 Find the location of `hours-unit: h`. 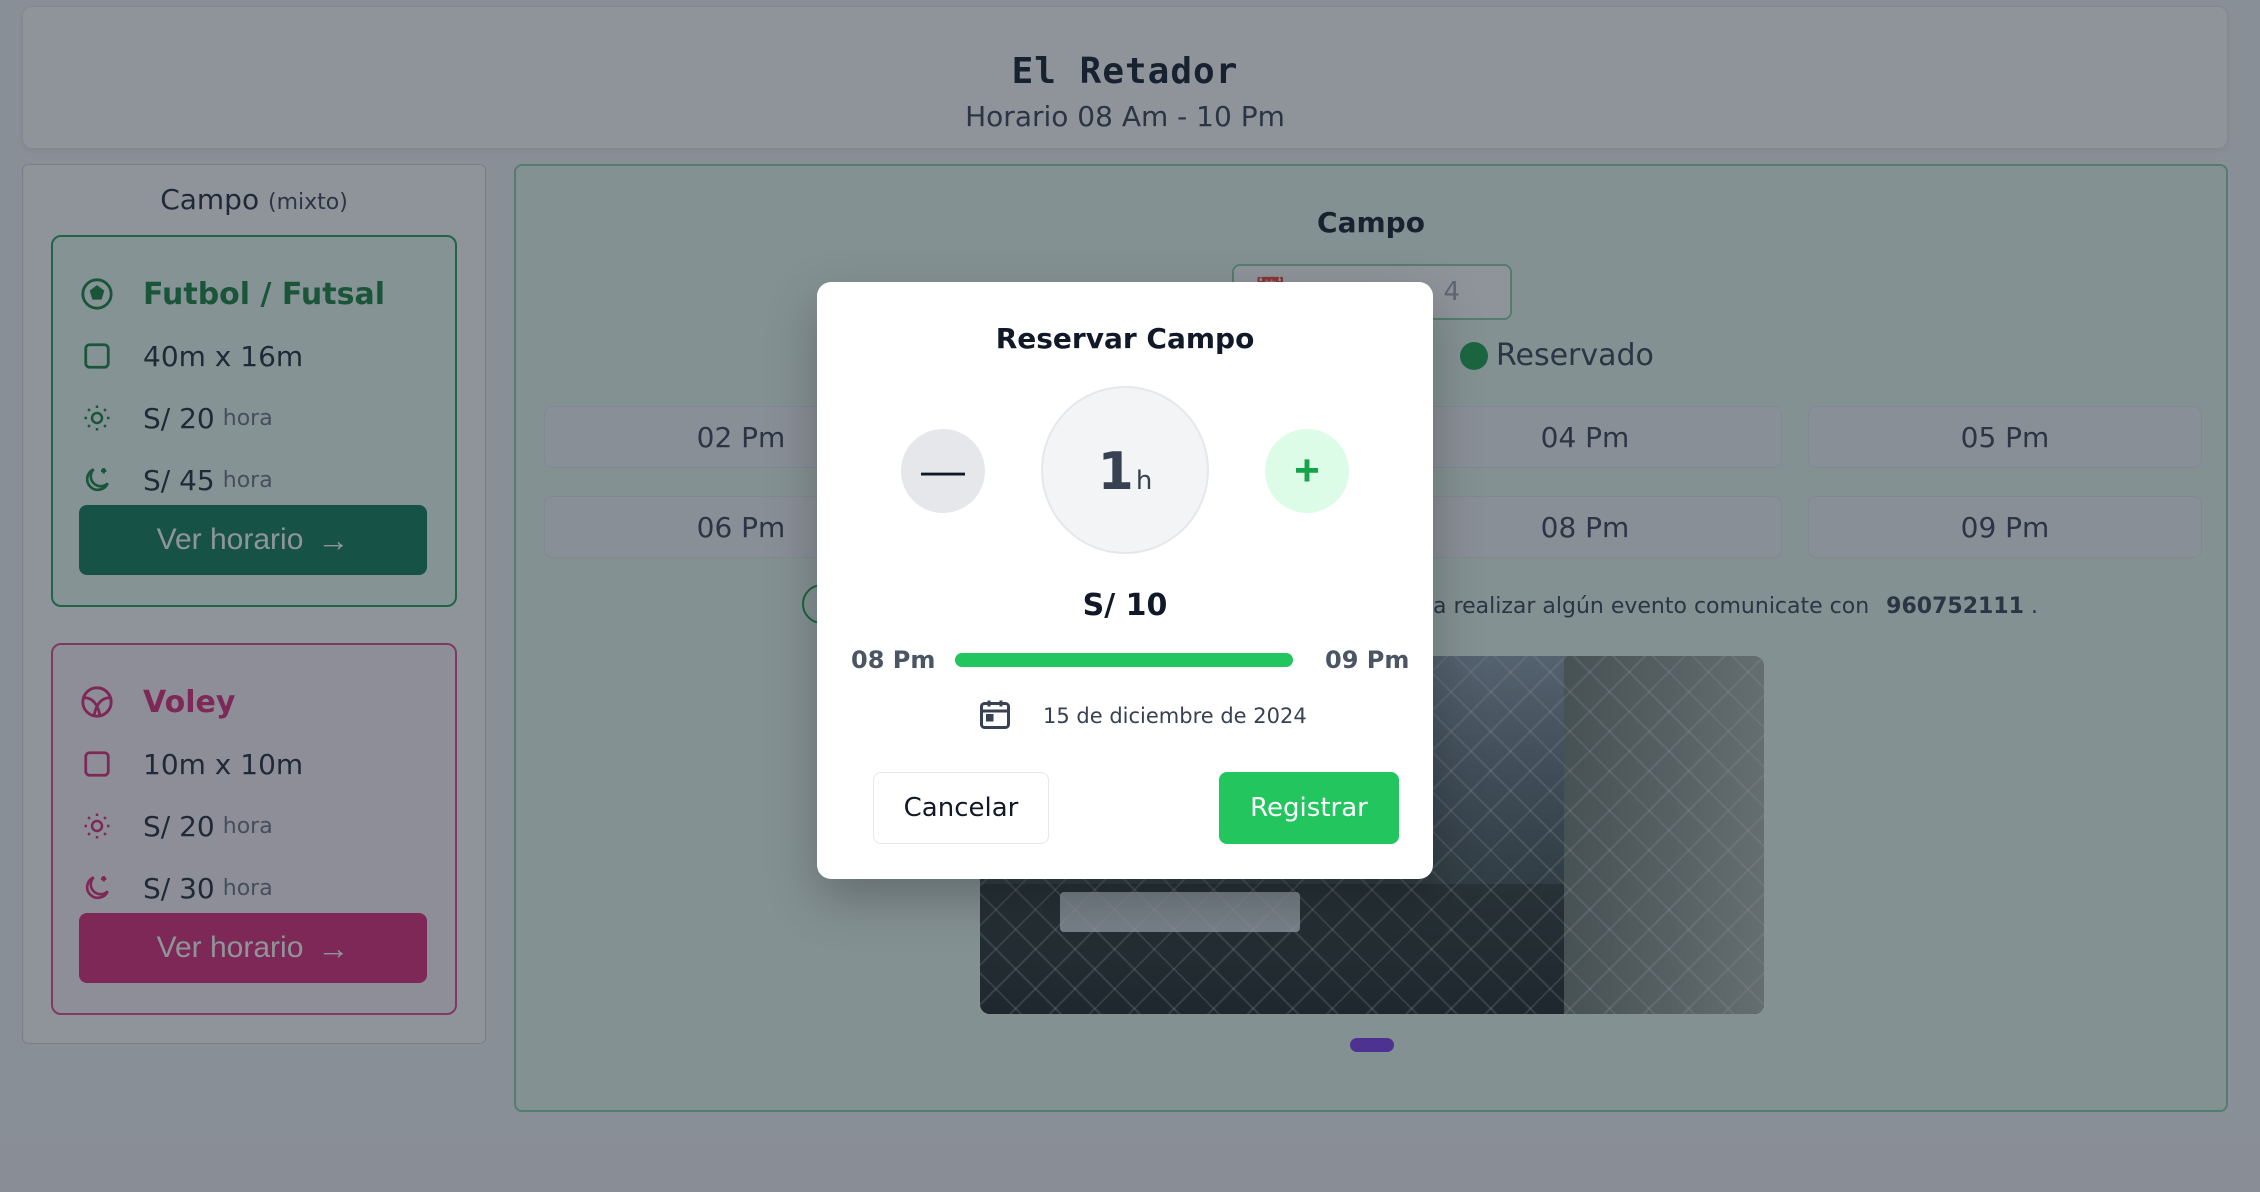

hours-unit: h is located at coordinates (1144, 481).